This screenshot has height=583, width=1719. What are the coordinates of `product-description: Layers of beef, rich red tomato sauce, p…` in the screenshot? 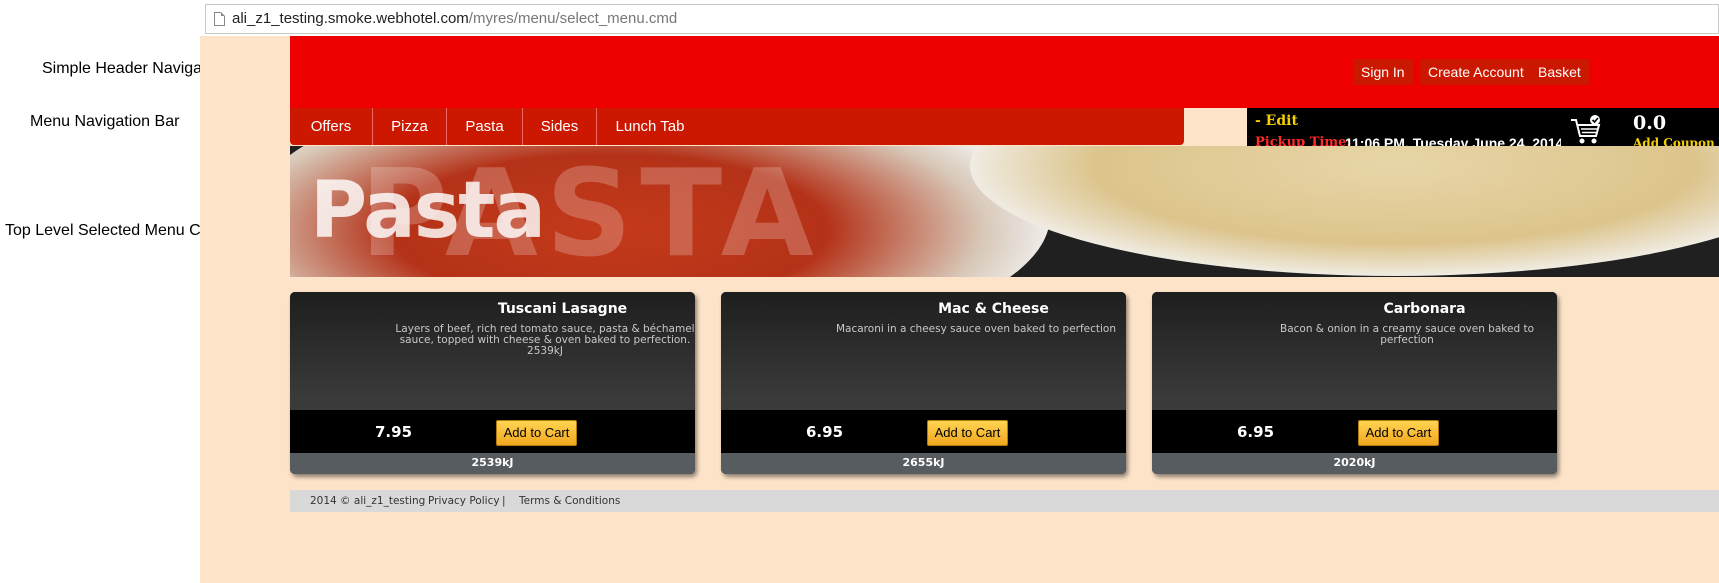 It's located at (545, 340).